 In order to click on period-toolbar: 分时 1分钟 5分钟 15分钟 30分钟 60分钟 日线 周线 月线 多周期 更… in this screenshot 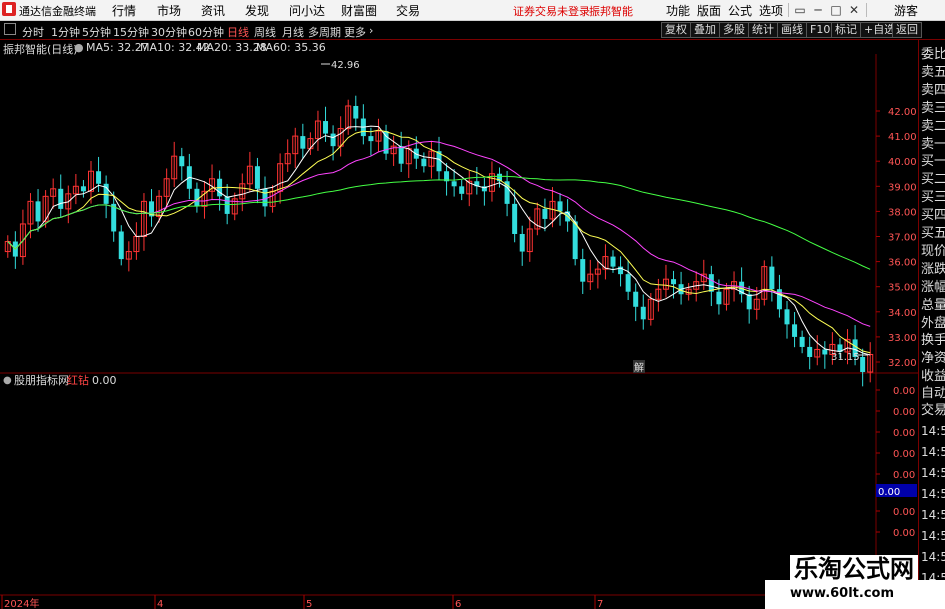, I will do `click(472, 30)`.